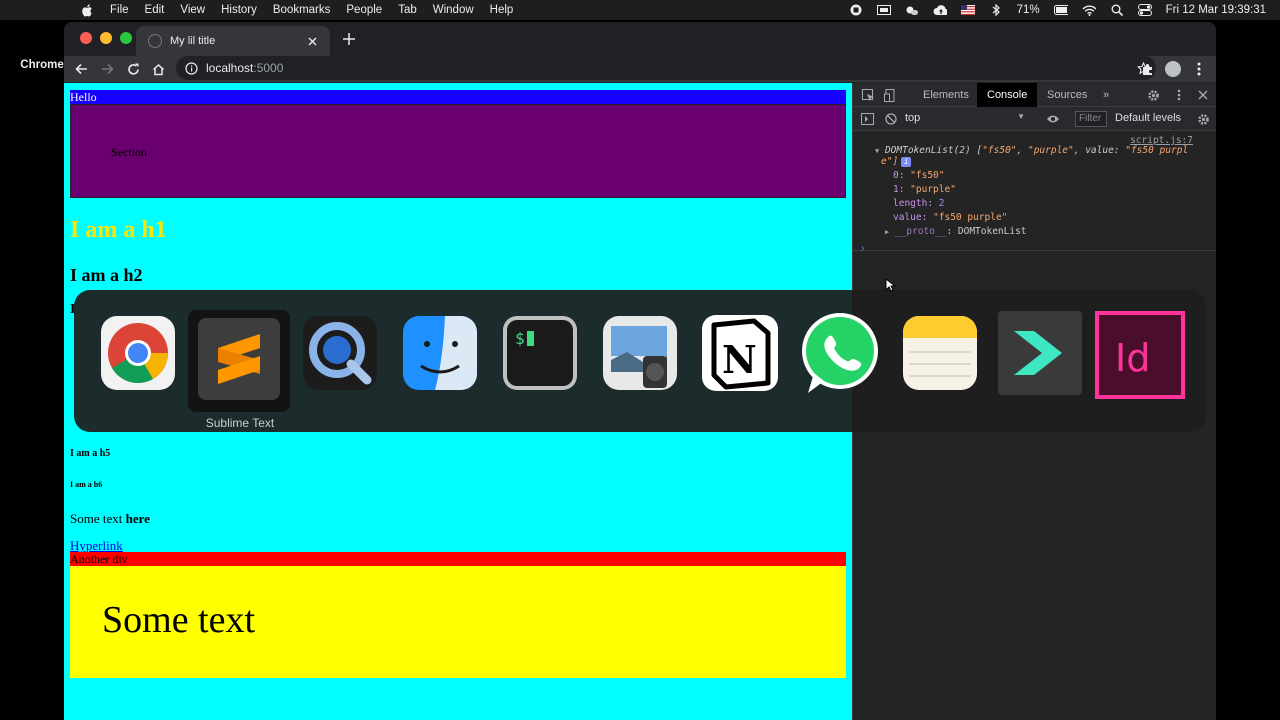 The image size is (1280, 720). What do you see at coordinates (940, 10) in the screenshot?
I see `cloud-upload-icon` at bounding box center [940, 10].